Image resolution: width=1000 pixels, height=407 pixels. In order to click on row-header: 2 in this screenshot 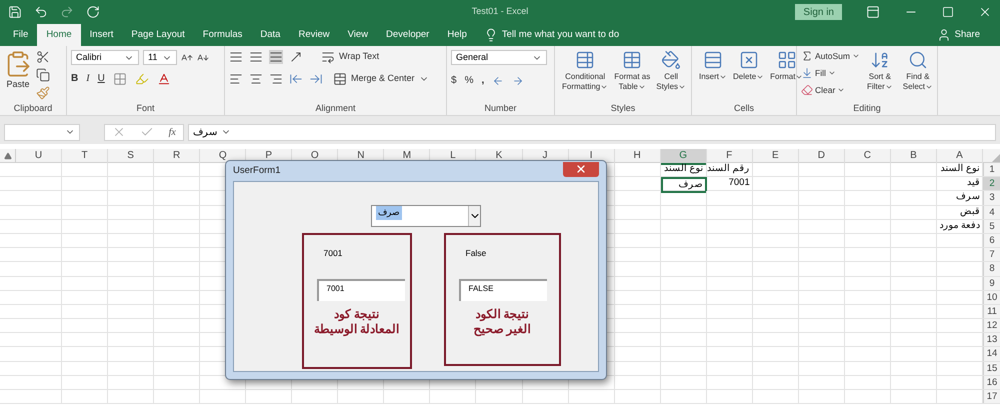, I will do `click(991, 183)`.